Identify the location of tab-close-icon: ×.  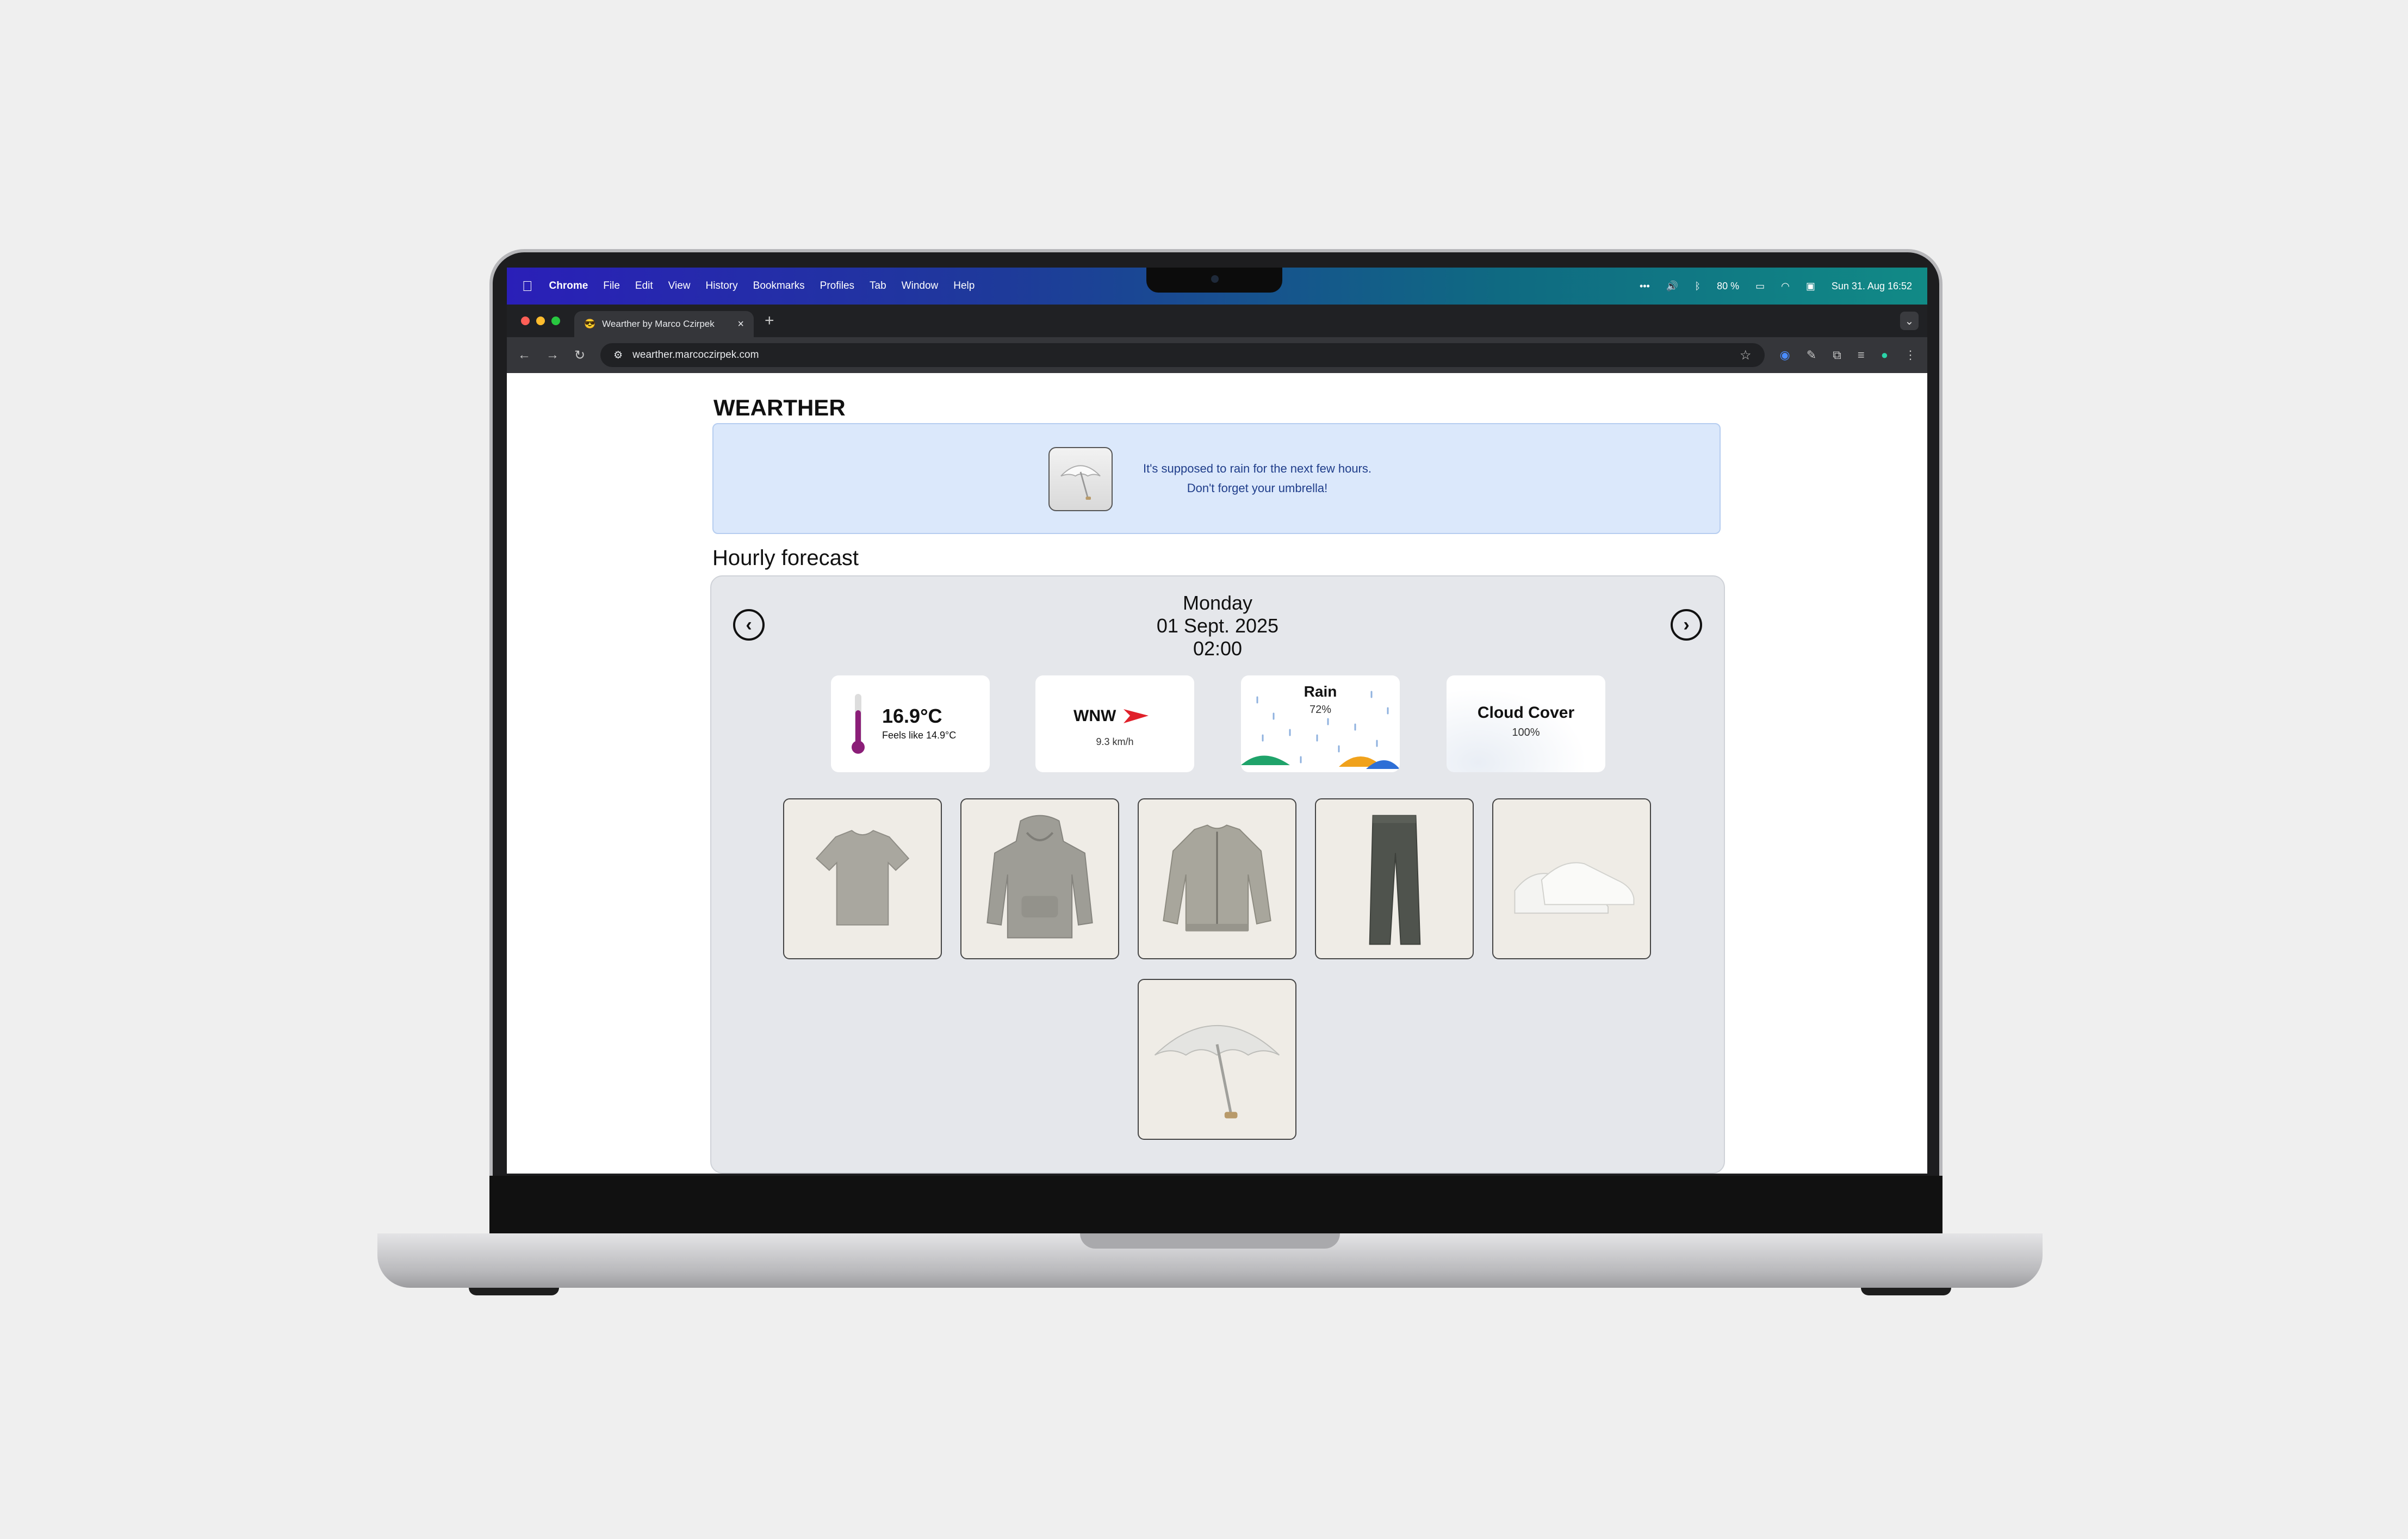
(740, 324).